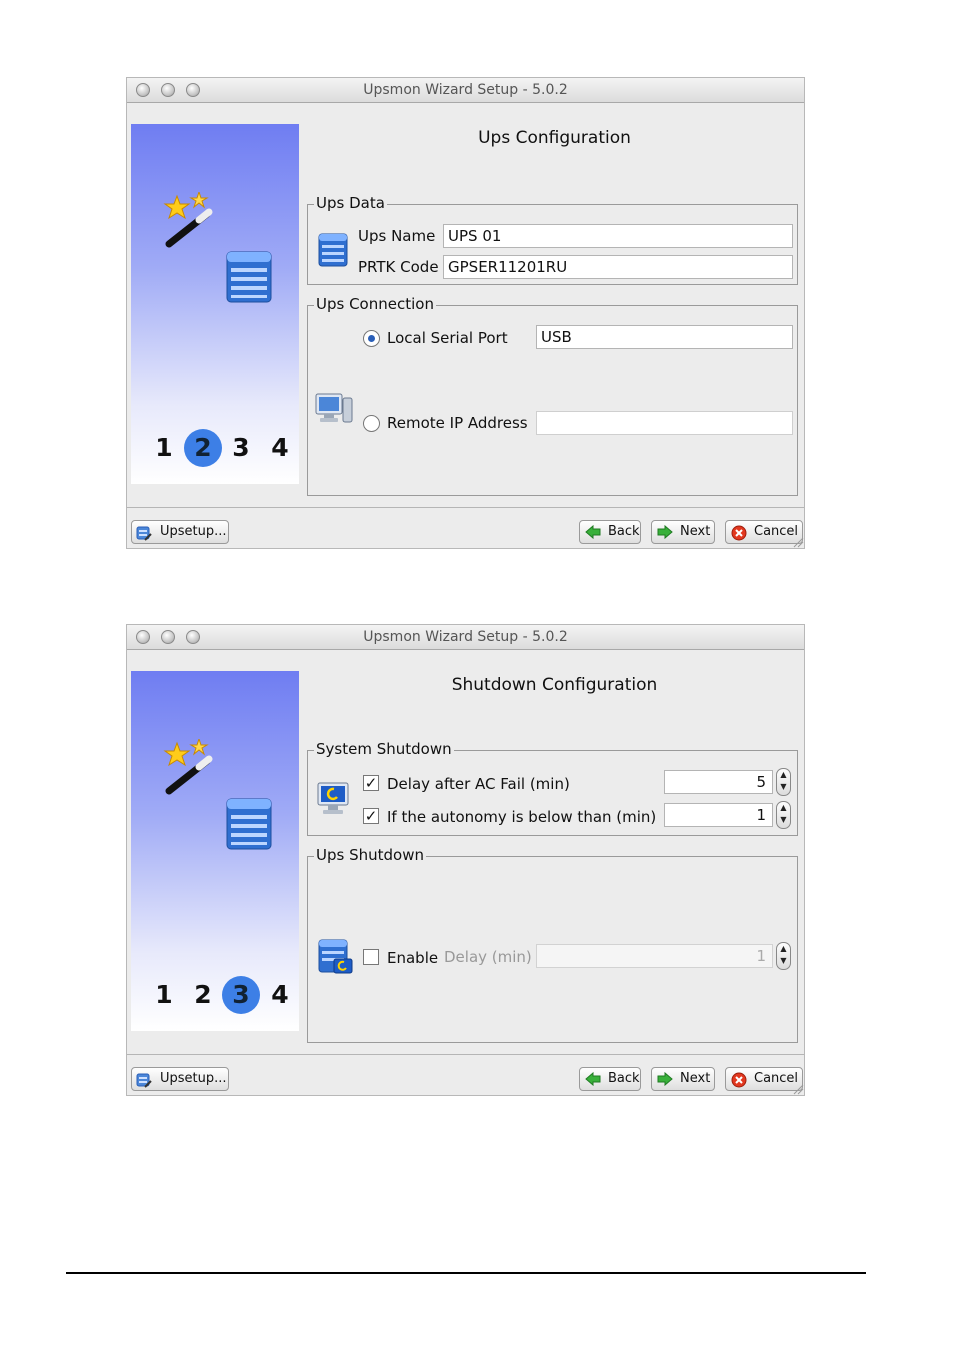 This screenshot has width=954, height=1350. I want to click on step-3-active: 3, so click(241, 995).